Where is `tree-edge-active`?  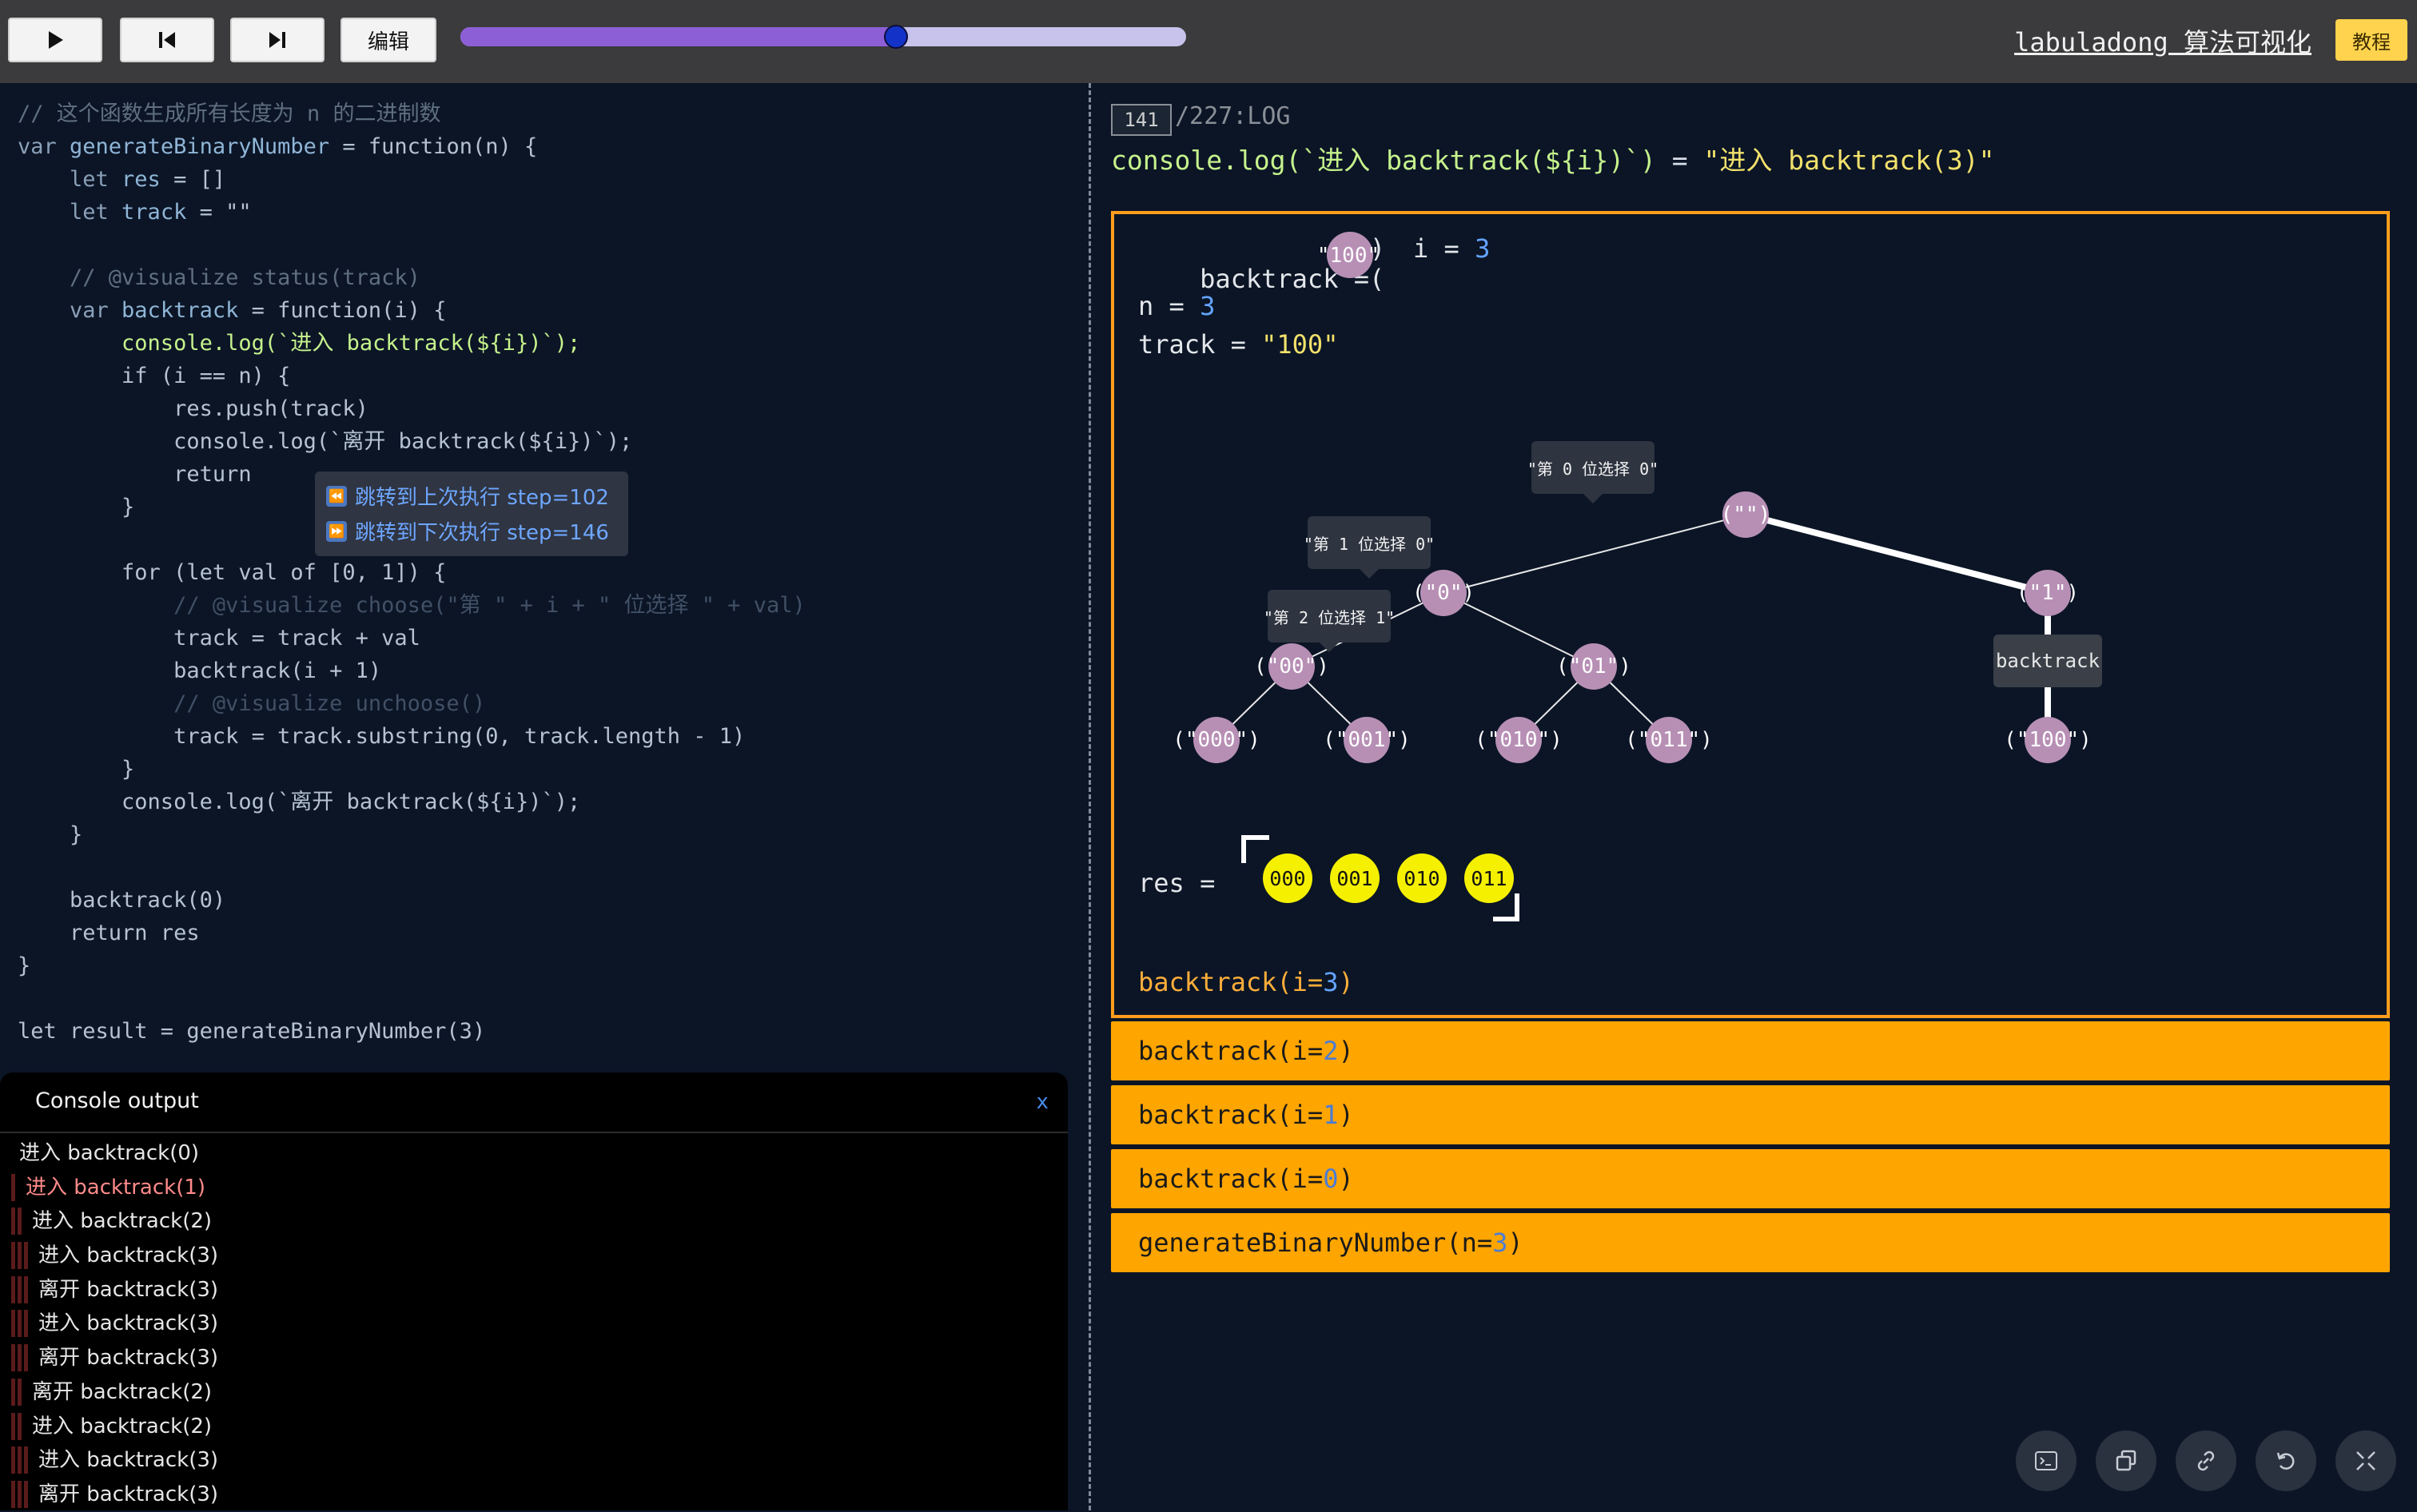 tree-edge-active is located at coordinates (1896, 553).